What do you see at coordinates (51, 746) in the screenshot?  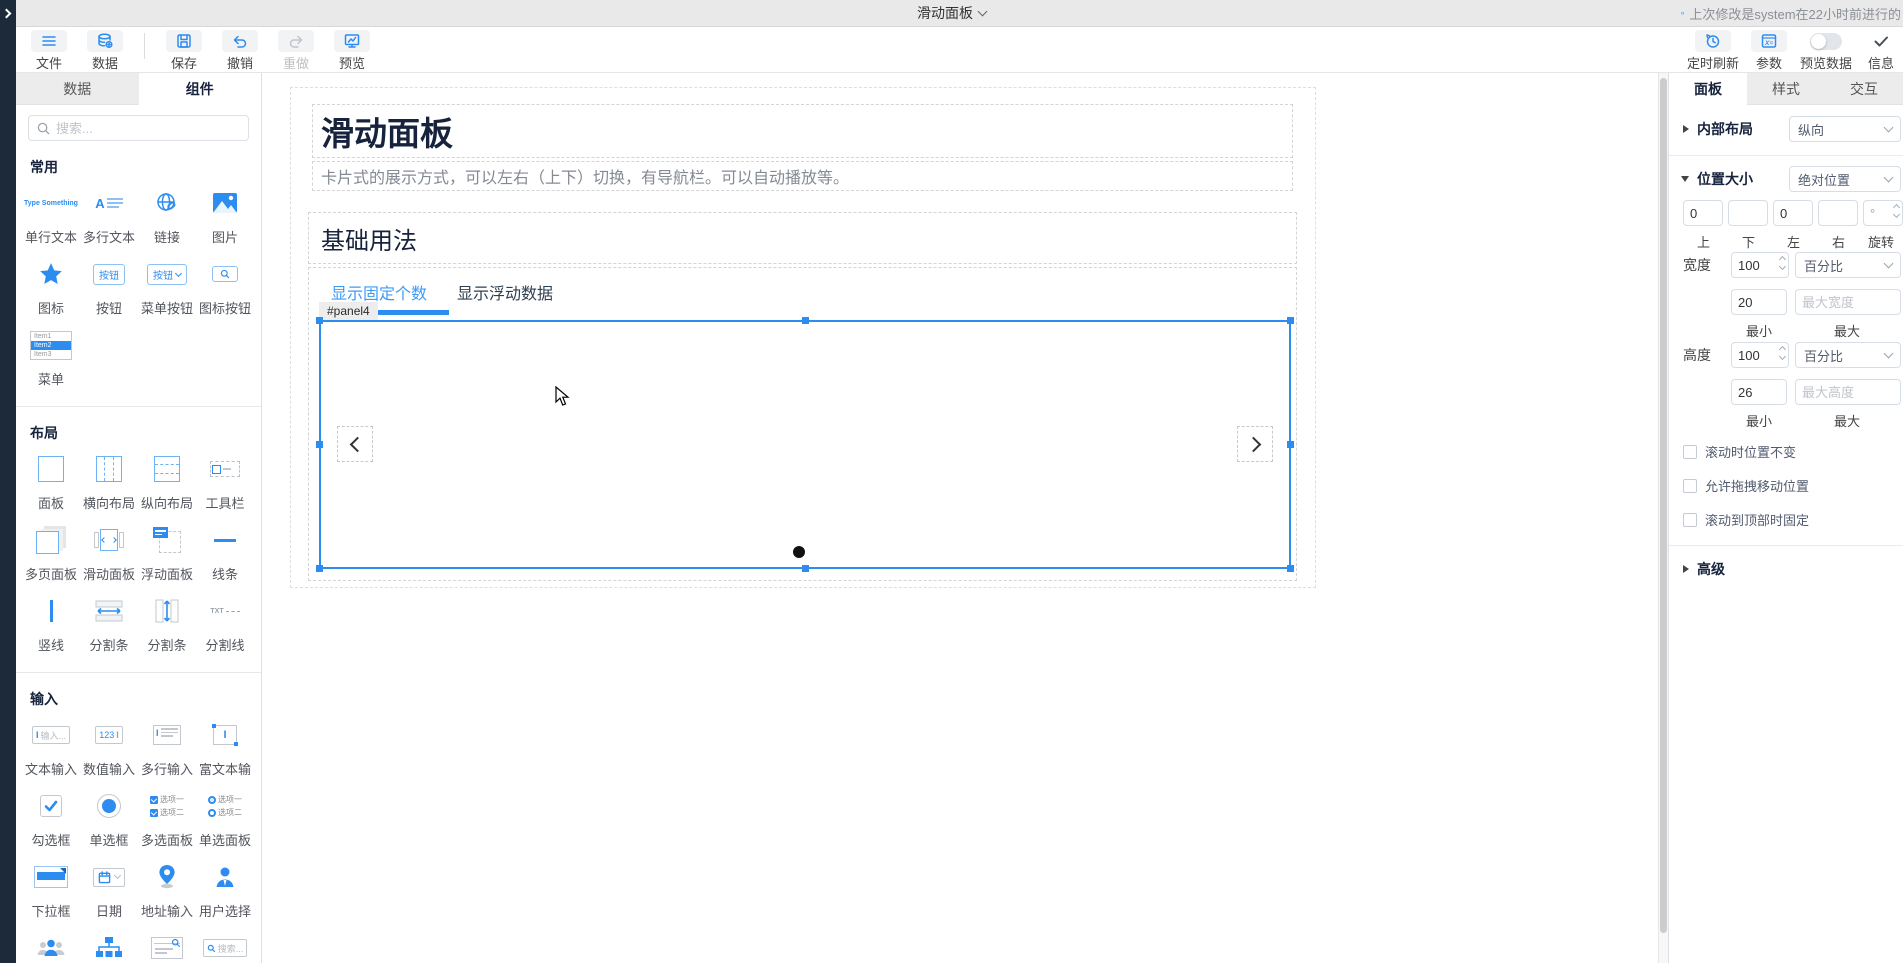 I see `component-item-text-input: I 输入... 文本输入` at bounding box center [51, 746].